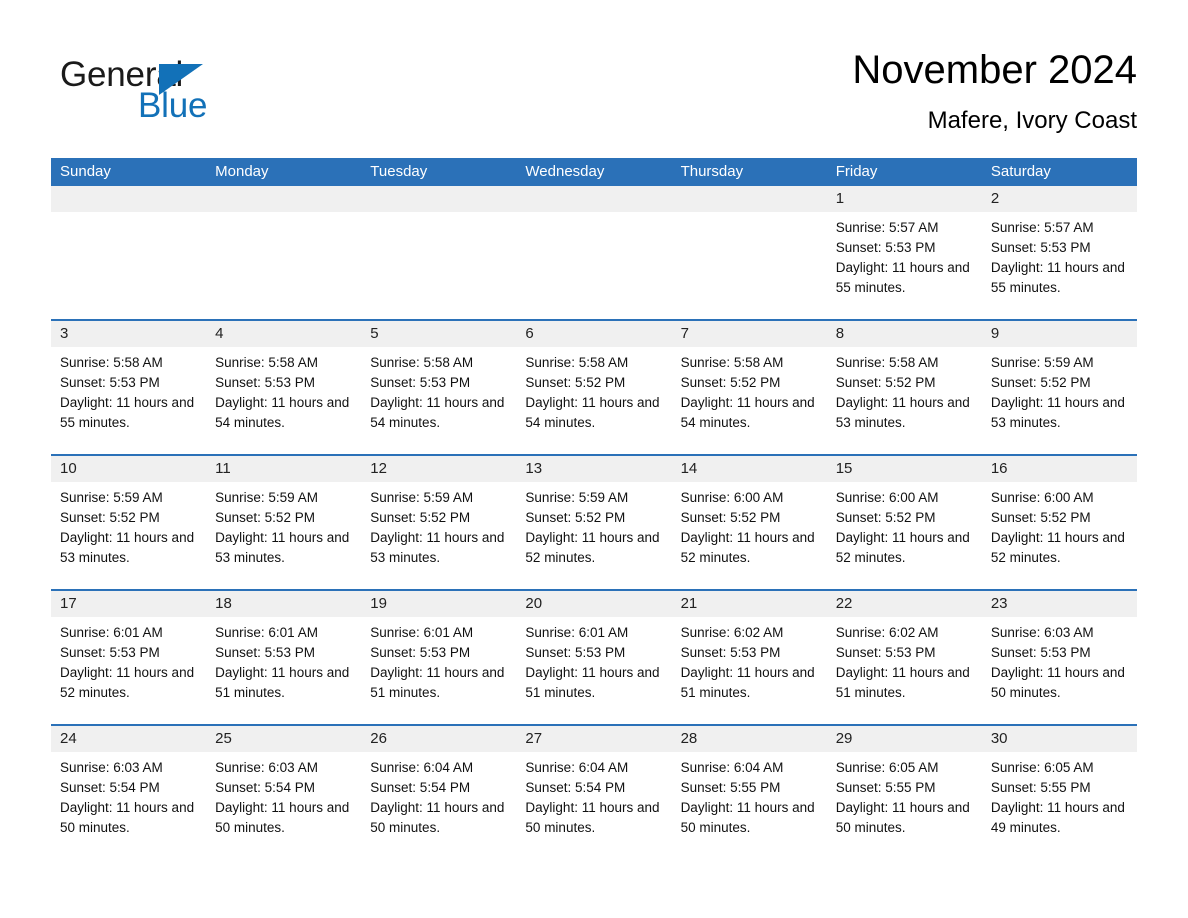 The width and height of the screenshot is (1188, 918). What do you see at coordinates (840, 198) in the screenshot?
I see `day-number: 1` at bounding box center [840, 198].